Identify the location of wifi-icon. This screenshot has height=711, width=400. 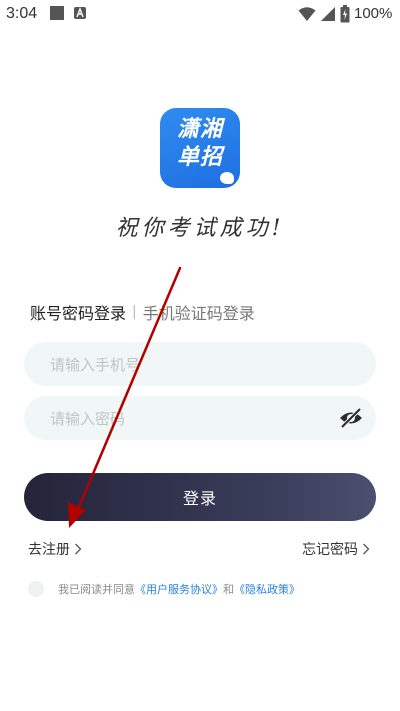
(307, 14).